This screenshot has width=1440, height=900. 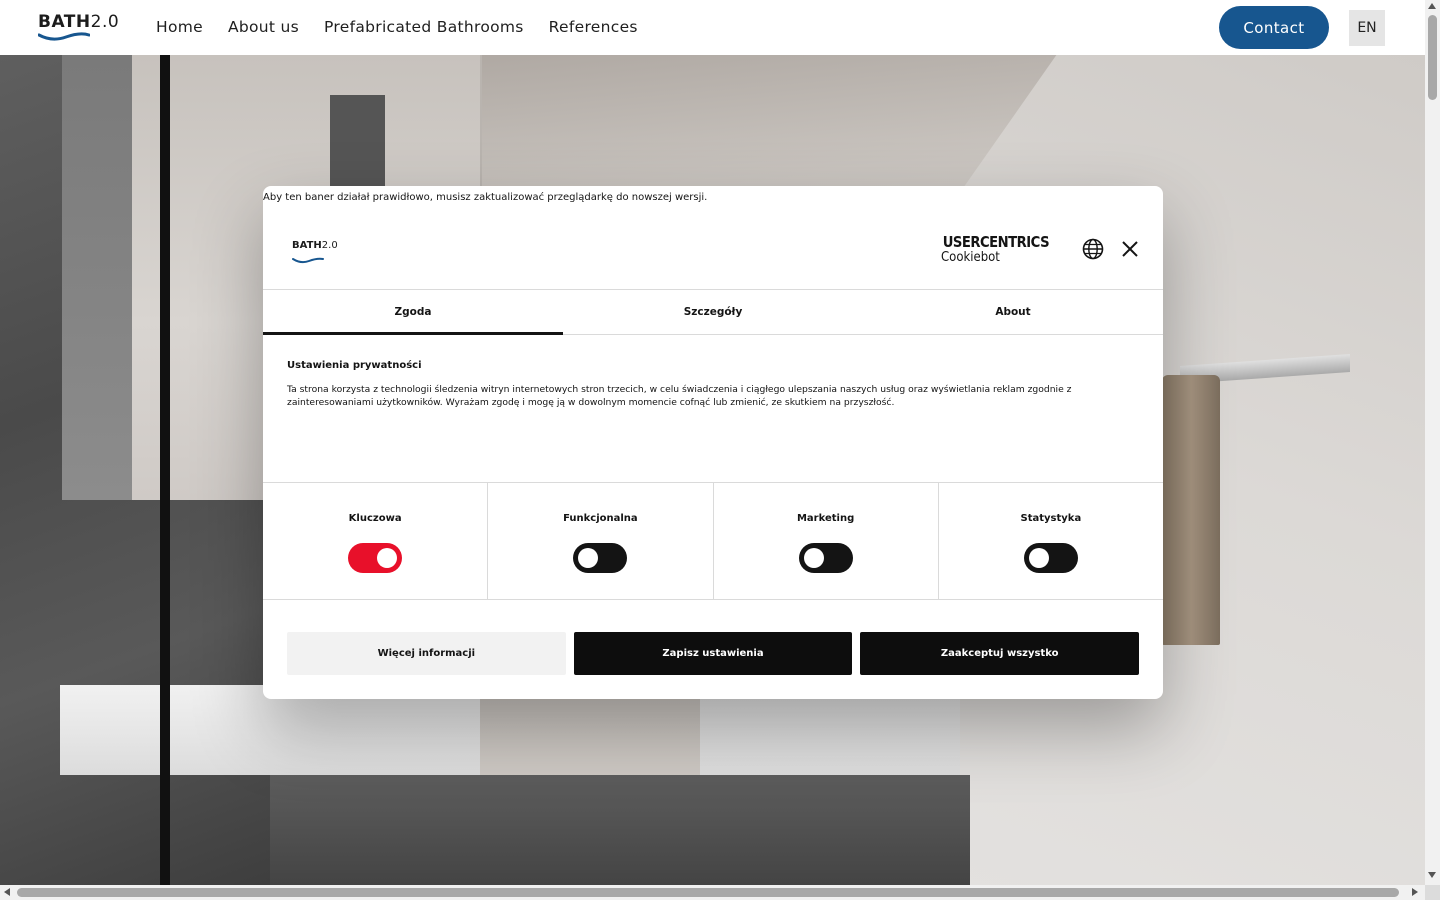 What do you see at coordinates (1432, 57) in the screenshot?
I see `vertical-scroll-thumb` at bounding box center [1432, 57].